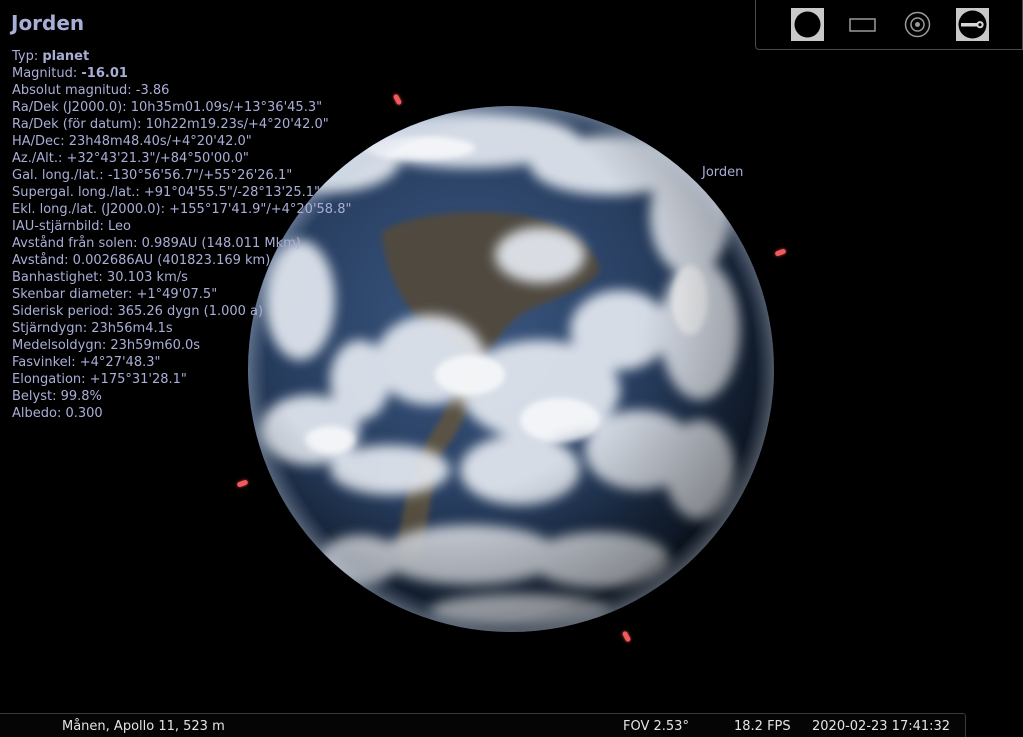 The width and height of the screenshot is (1023, 737). What do you see at coordinates (66, 56) in the screenshot?
I see `info-value: planet` at bounding box center [66, 56].